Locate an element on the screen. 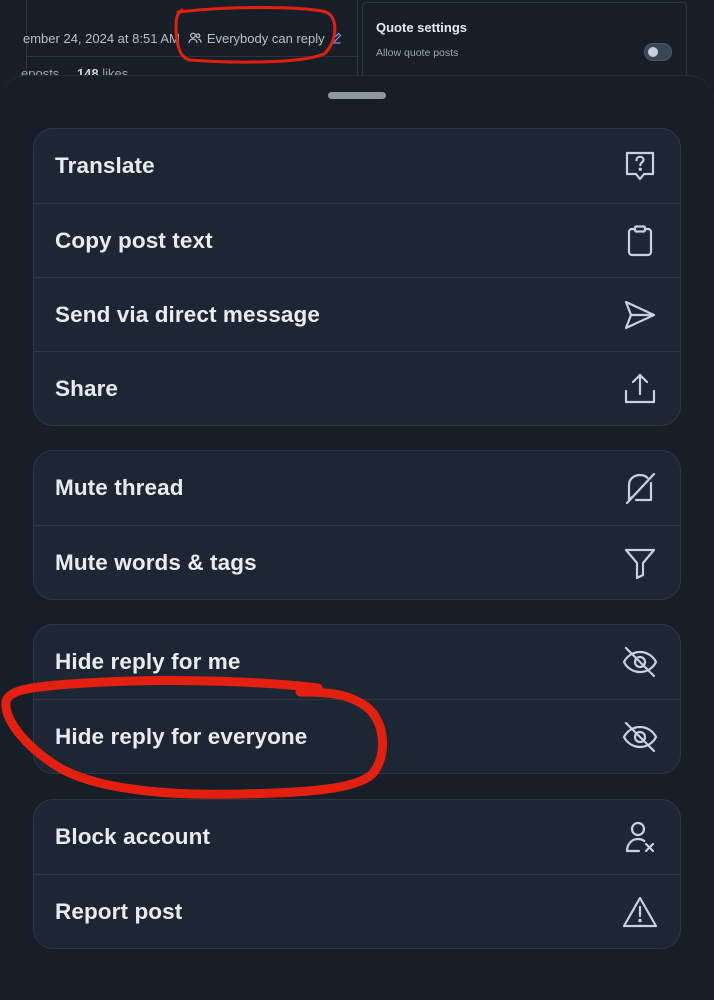 This screenshot has height=1000, width=714. menu-item-label: Send via direct message is located at coordinates (187, 314).